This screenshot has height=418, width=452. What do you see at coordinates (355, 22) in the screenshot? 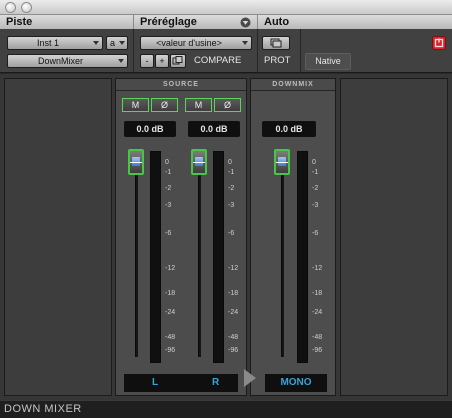
I see `auto-header: Auto` at bounding box center [355, 22].